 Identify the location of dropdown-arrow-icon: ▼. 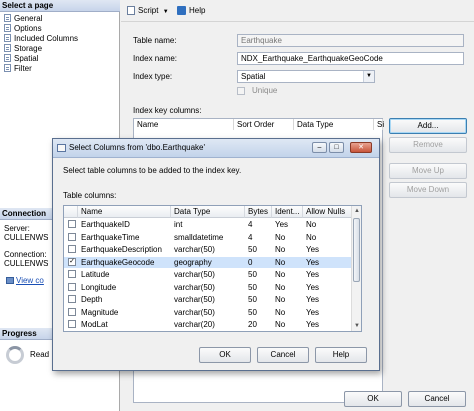
(165, 12).